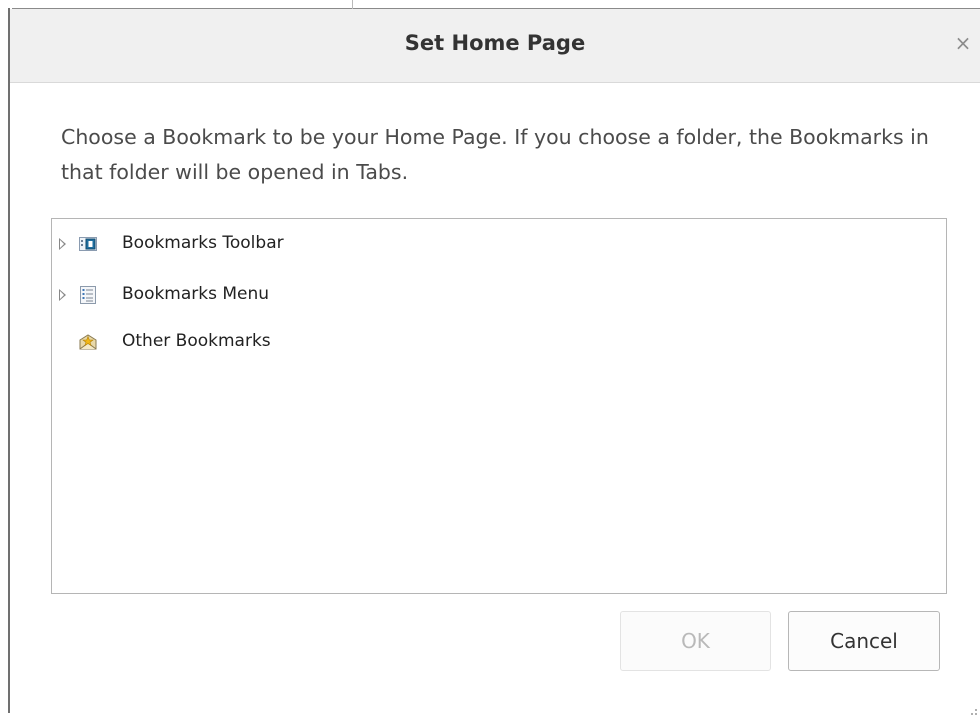 This screenshot has height=720, width=980. I want to click on dialog-title: Set Home Page, so click(495, 43).